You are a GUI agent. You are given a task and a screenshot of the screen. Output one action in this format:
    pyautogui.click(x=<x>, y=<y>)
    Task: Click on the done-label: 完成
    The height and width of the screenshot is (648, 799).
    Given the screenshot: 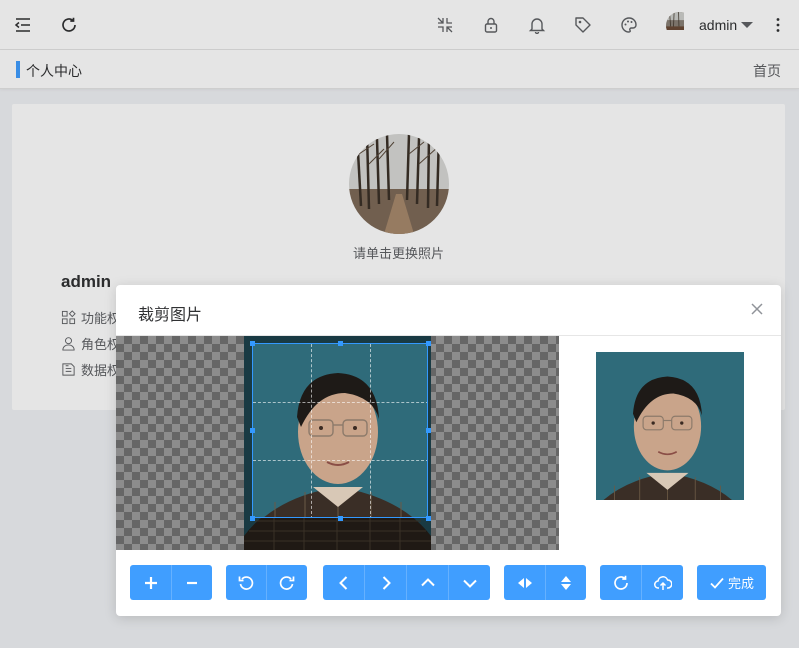 What is the action you would take?
    pyautogui.click(x=740, y=583)
    